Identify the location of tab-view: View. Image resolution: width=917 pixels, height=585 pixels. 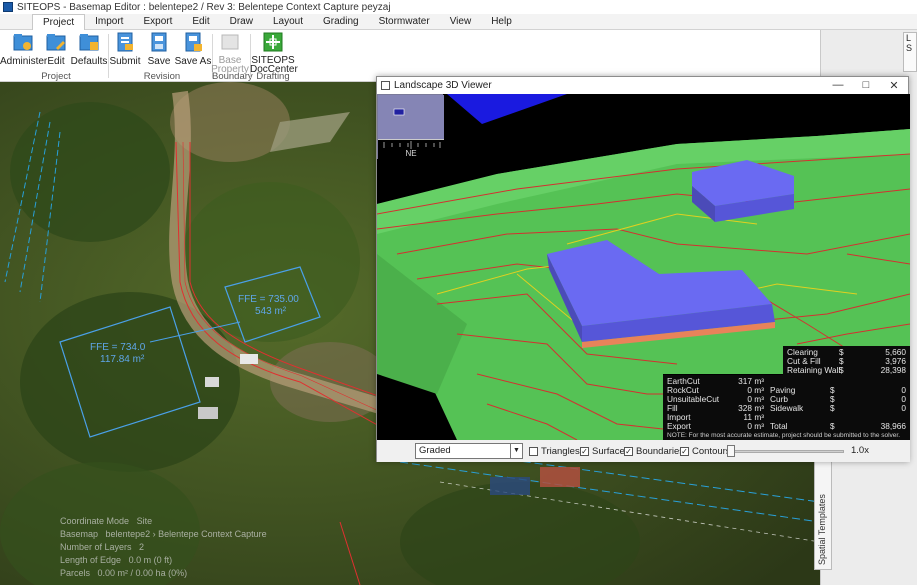
(461, 22).